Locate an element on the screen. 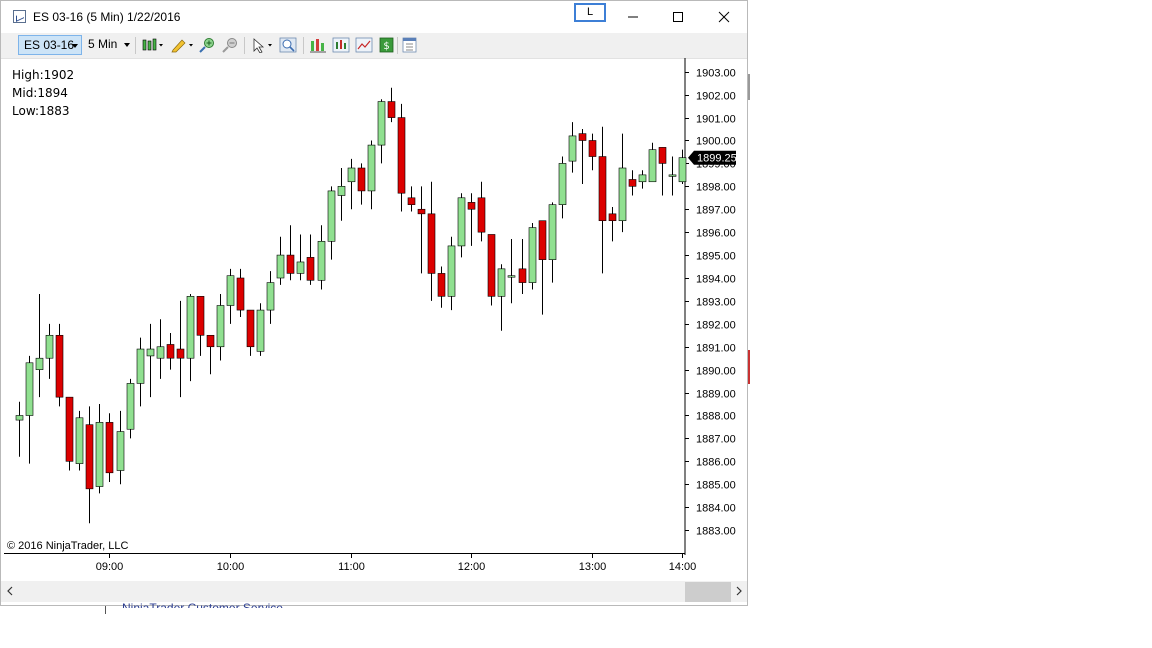 The image size is (1152, 648). instrument-selector: ES 03-16 is located at coordinates (50, 45).